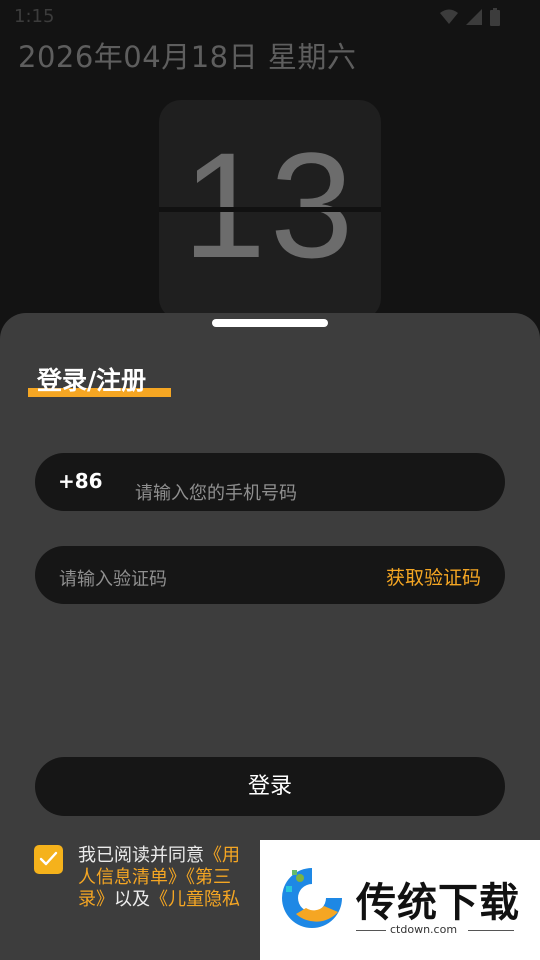 The width and height of the screenshot is (540, 960). I want to click on get-code-button: 获取验证码, so click(433, 576).